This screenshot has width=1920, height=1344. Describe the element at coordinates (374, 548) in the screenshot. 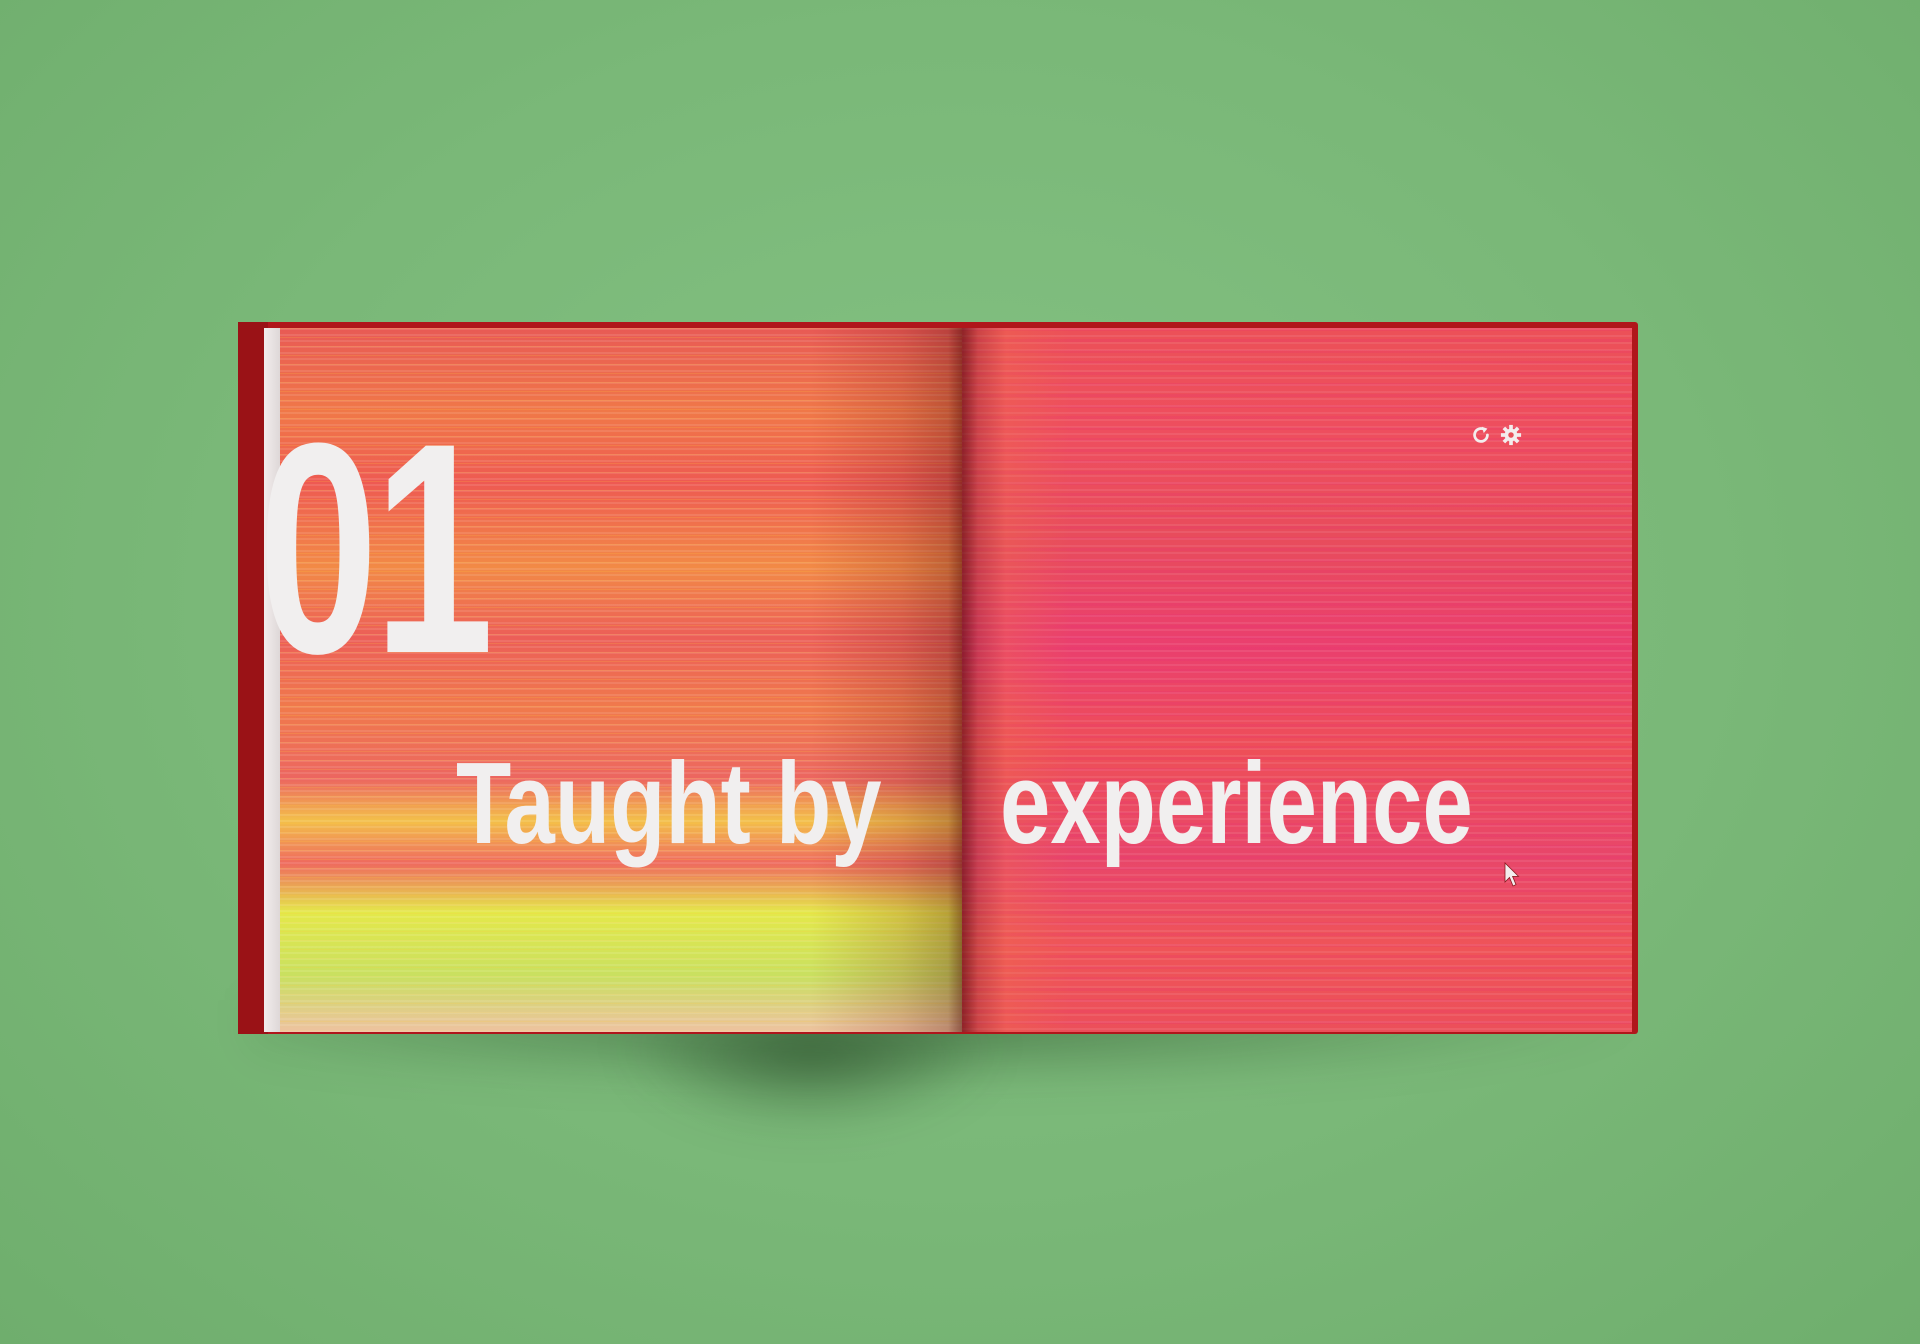

I see `chapter-number: 01` at that location.